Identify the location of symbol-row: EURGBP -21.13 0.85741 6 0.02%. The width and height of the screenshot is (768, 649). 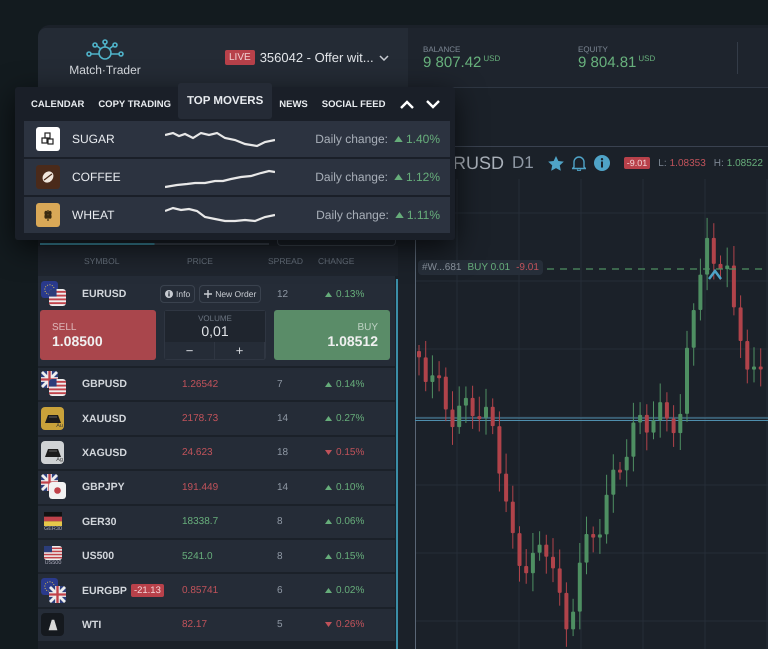
(216, 590).